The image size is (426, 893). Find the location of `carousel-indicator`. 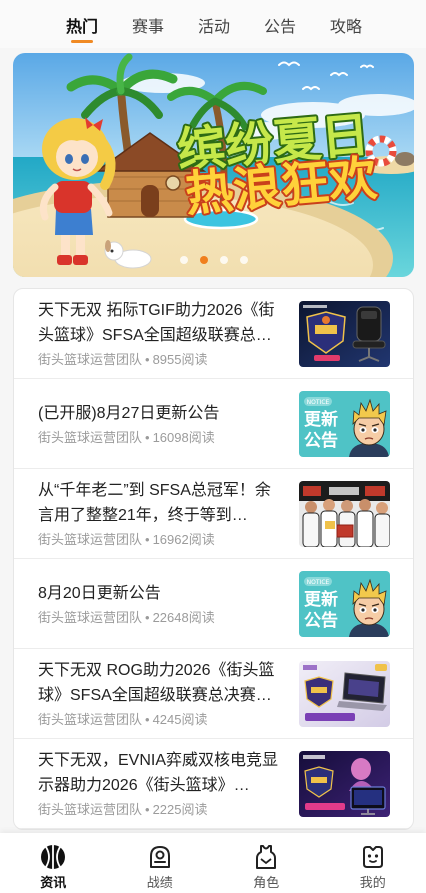

carousel-indicator is located at coordinates (213, 260).